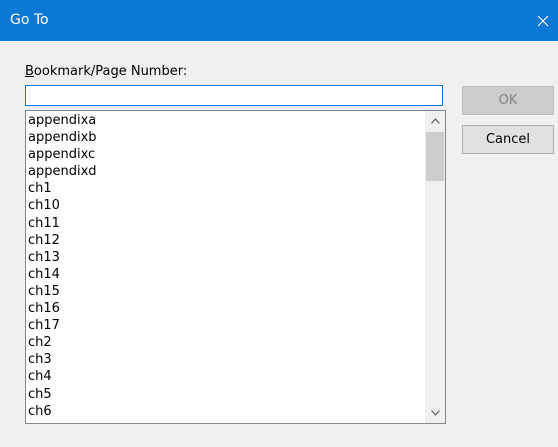 The image size is (558, 447). What do you see at coordinates (225, 411) in the screenshot?
I see `list-item: ch6` at bounding box center [225, 411].